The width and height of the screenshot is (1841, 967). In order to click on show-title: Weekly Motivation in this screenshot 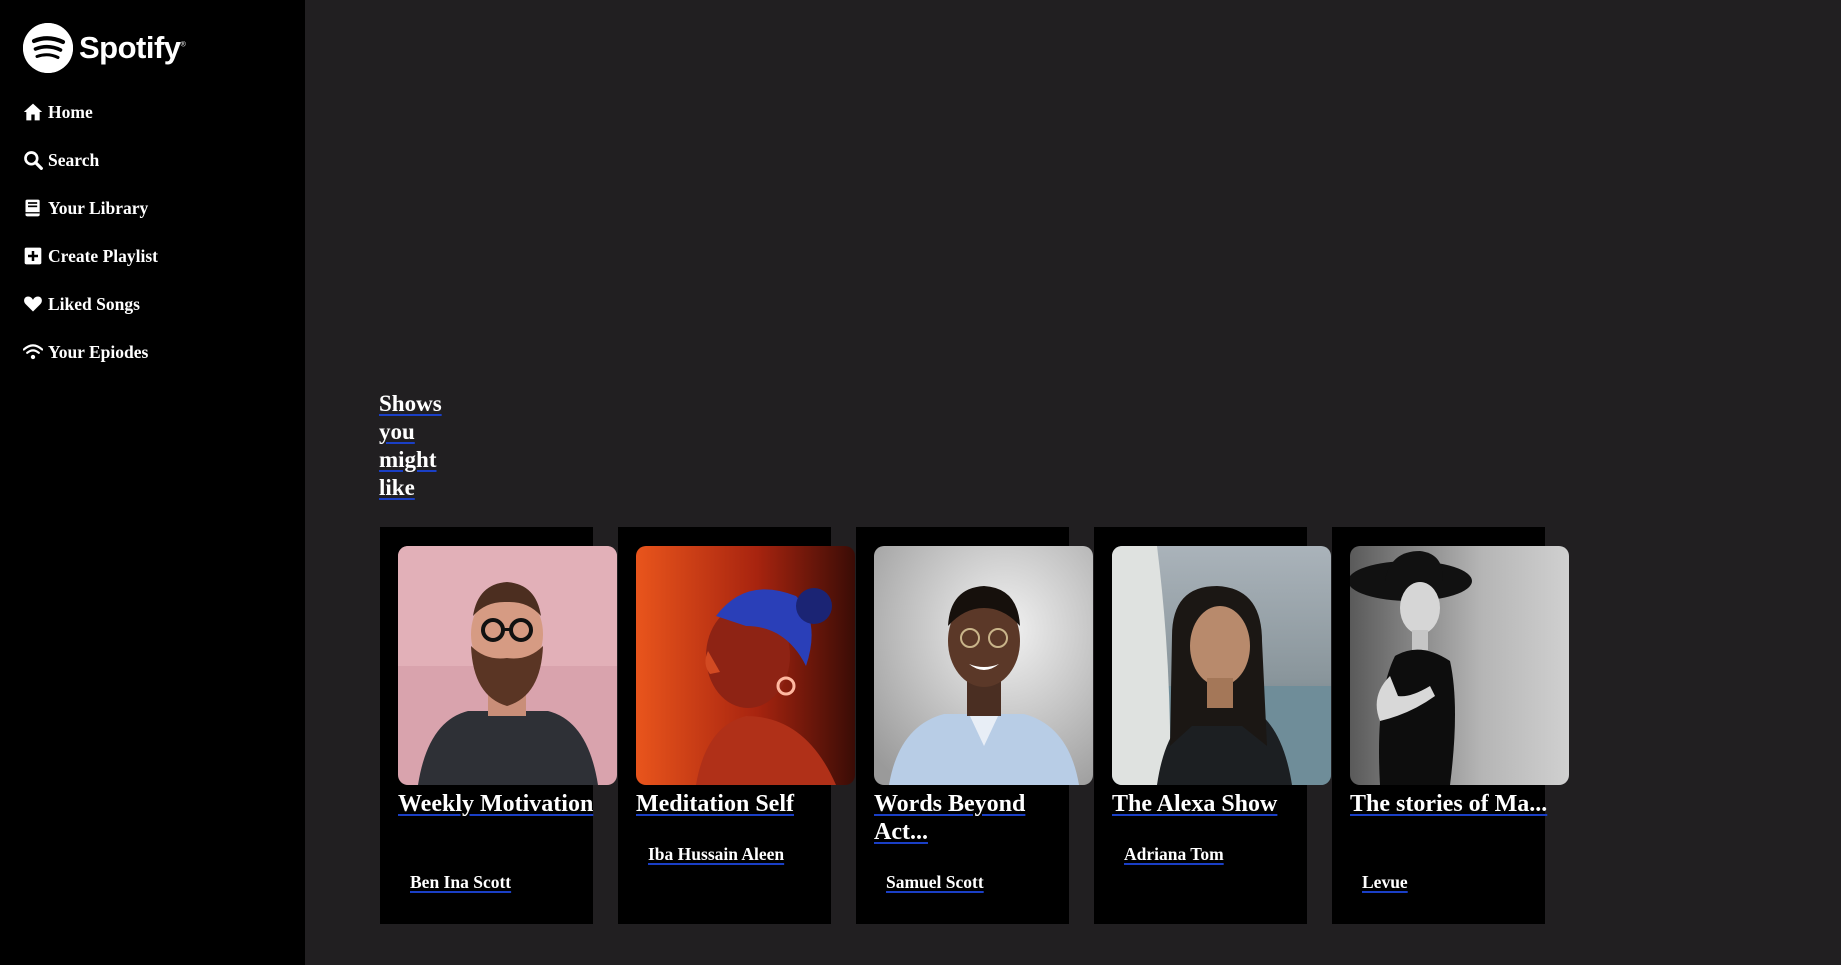, I will do `click(498, 804)`.